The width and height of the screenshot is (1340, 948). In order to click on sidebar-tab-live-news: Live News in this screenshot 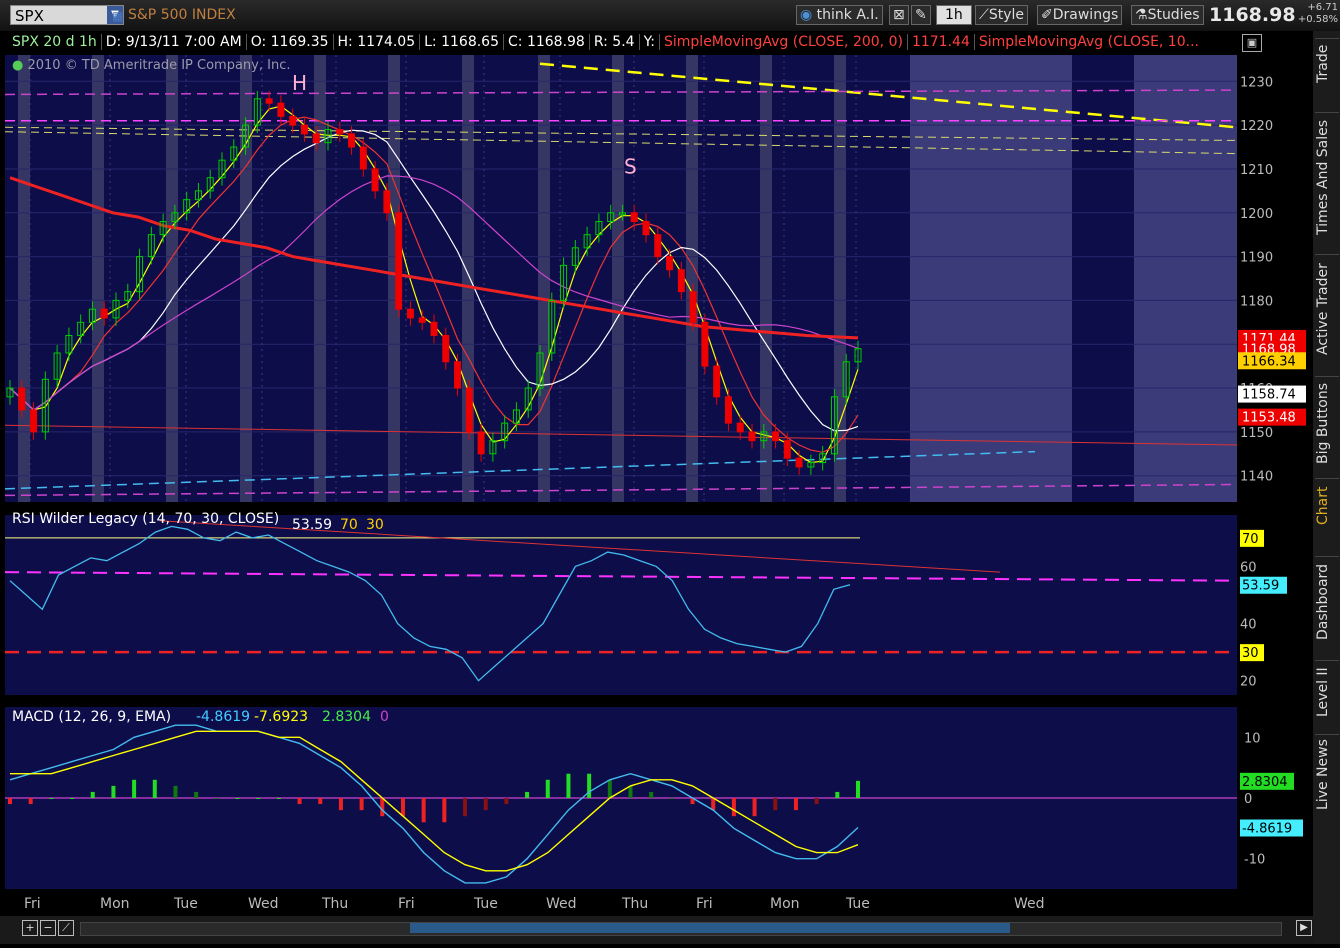, I will do `click(1327, 774)`.